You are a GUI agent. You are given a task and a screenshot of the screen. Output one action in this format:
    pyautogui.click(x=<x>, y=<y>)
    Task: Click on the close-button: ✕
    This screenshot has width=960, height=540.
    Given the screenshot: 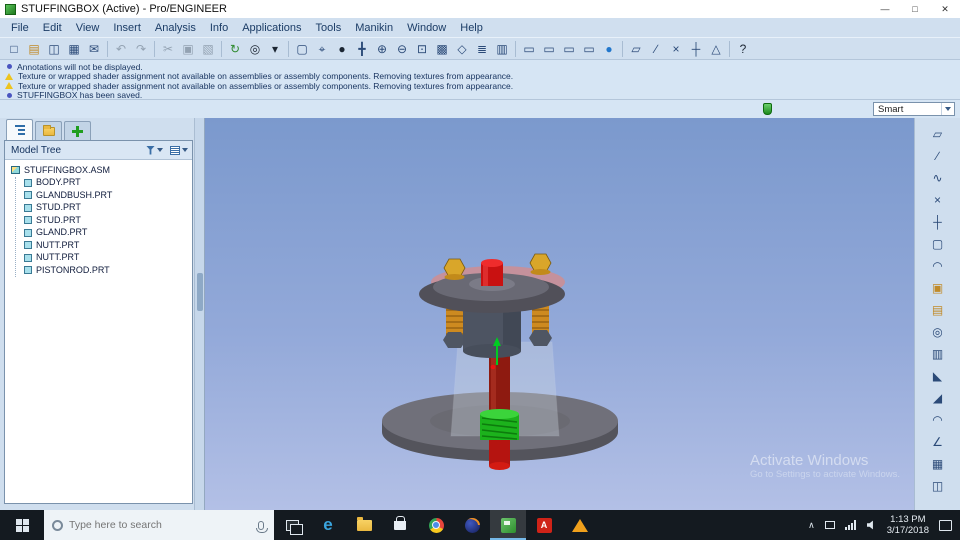 What is the action you would take?
    pyautogui.click(x=945, y=9)
    